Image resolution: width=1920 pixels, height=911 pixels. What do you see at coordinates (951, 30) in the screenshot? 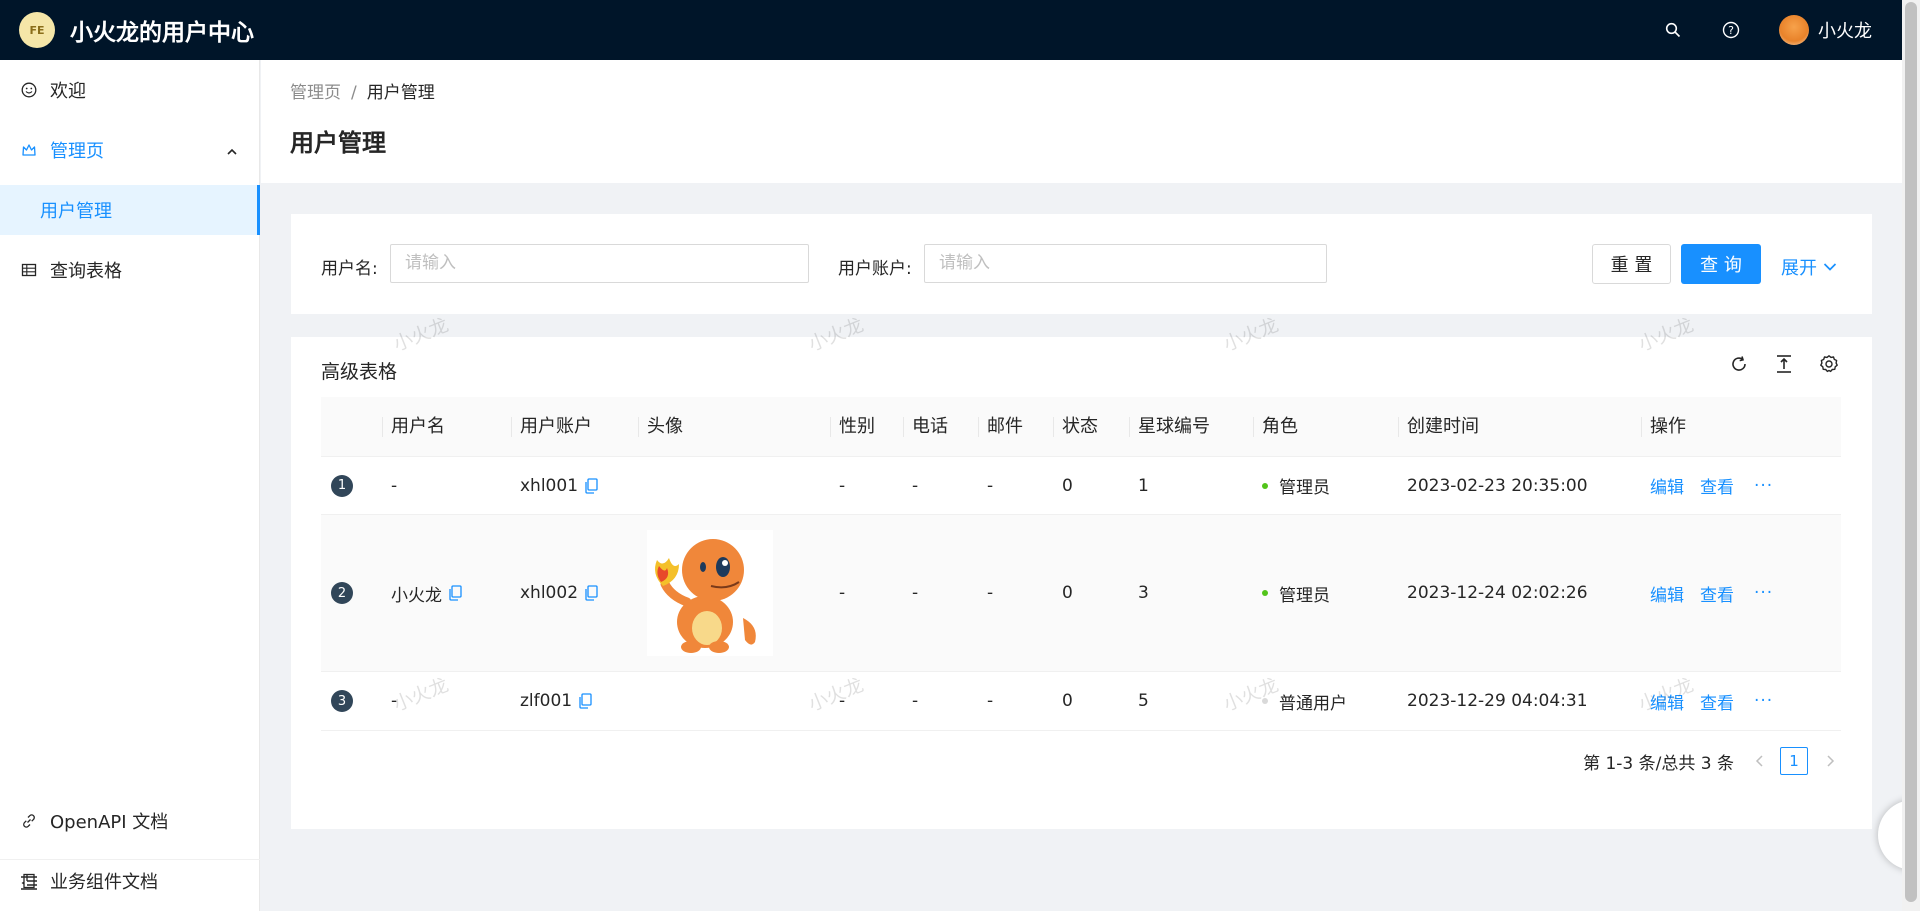
I see `top-header: FE 小火龙的用户中心 ? 小火龙` at bounding box center [951, 30].